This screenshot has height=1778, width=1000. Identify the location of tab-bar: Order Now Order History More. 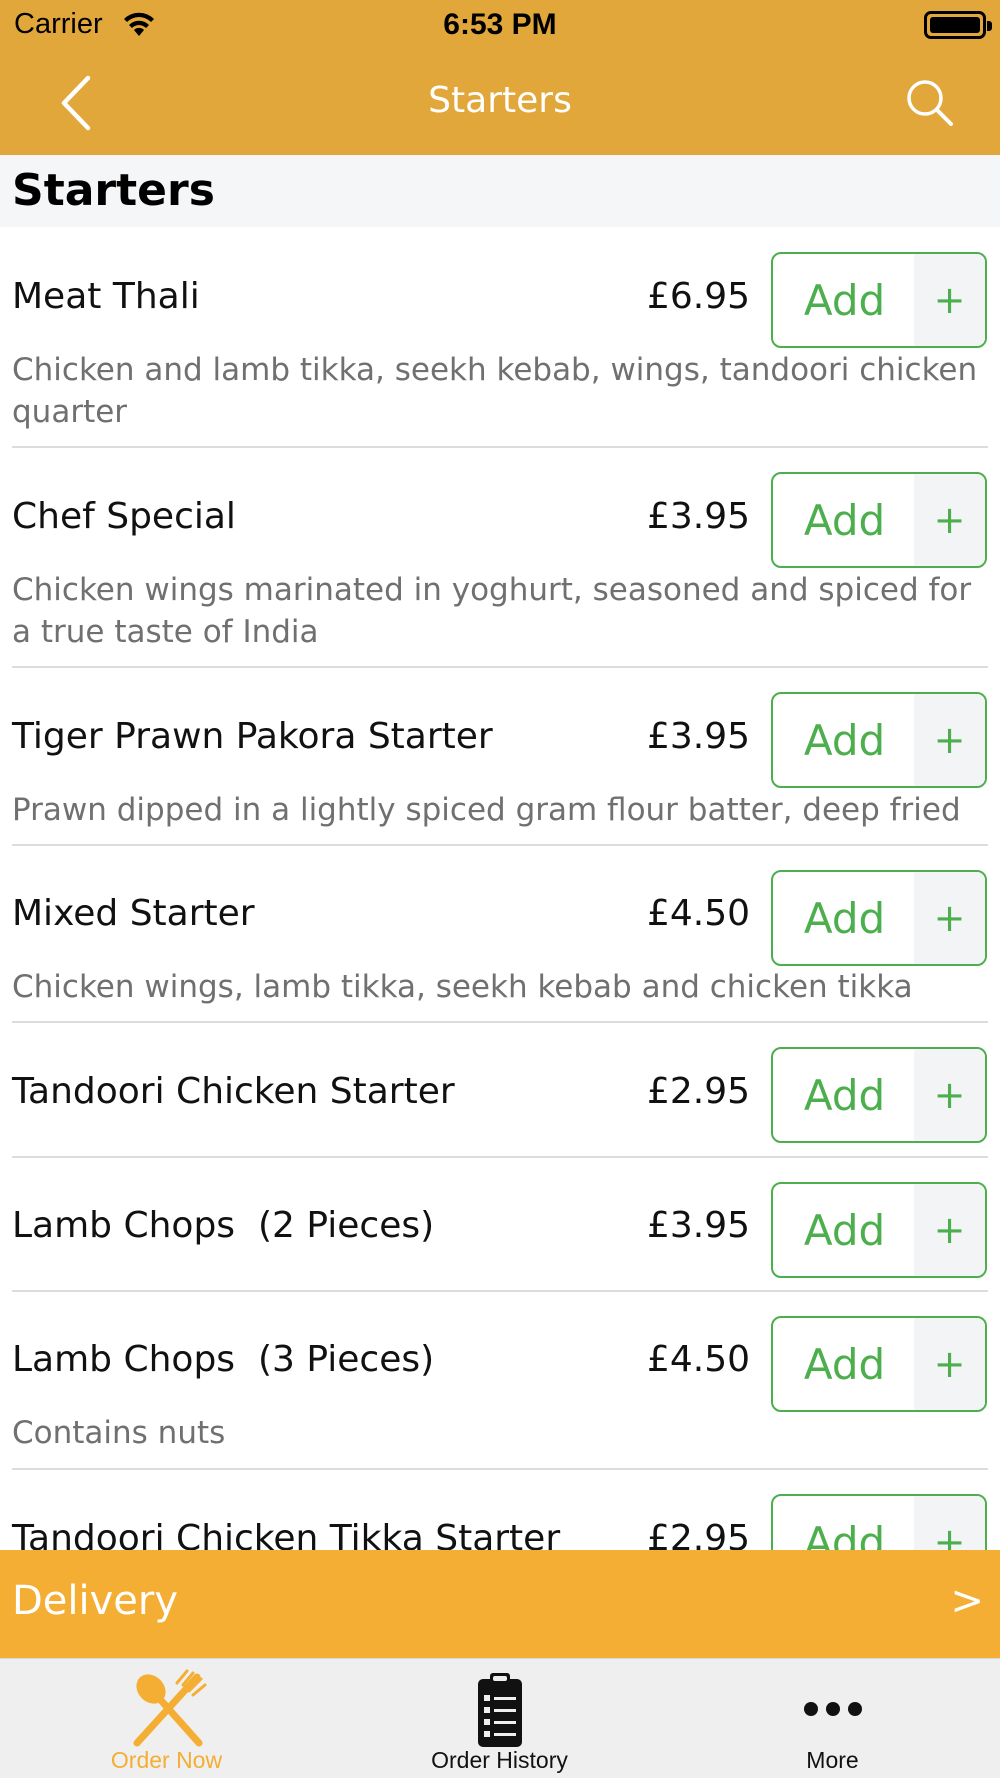
(500, 1718).